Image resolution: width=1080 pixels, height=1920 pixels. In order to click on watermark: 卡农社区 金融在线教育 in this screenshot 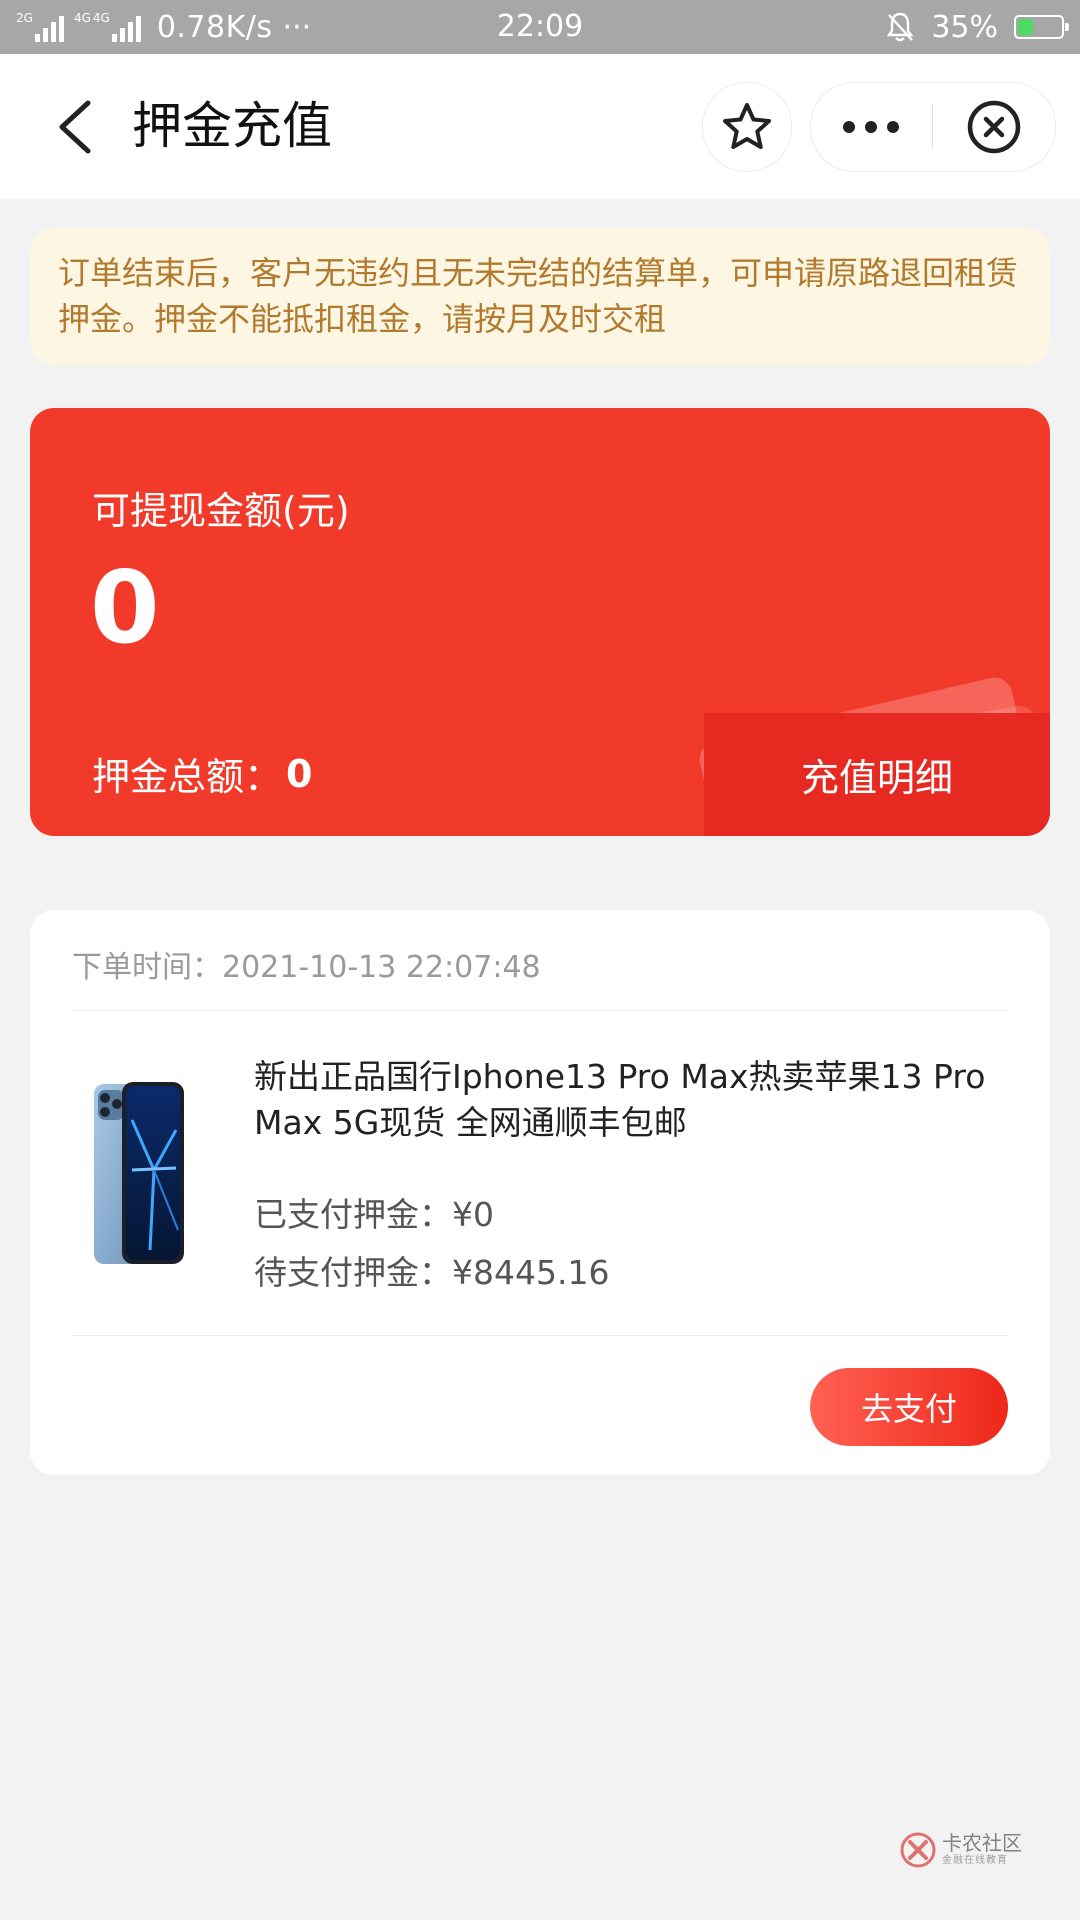, I will do `click(961, 1850)`.